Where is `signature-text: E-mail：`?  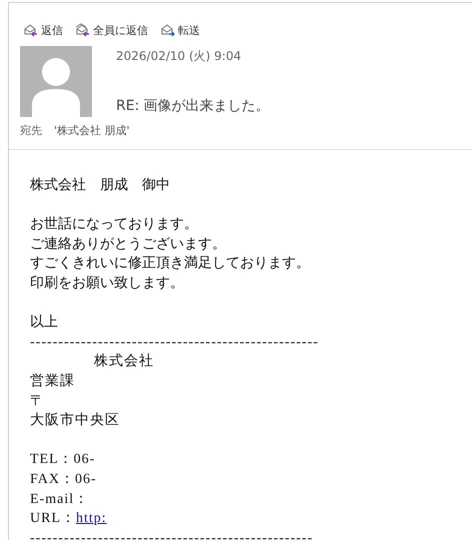 signature-text: E-mail： is located at coordinates (60, 499).